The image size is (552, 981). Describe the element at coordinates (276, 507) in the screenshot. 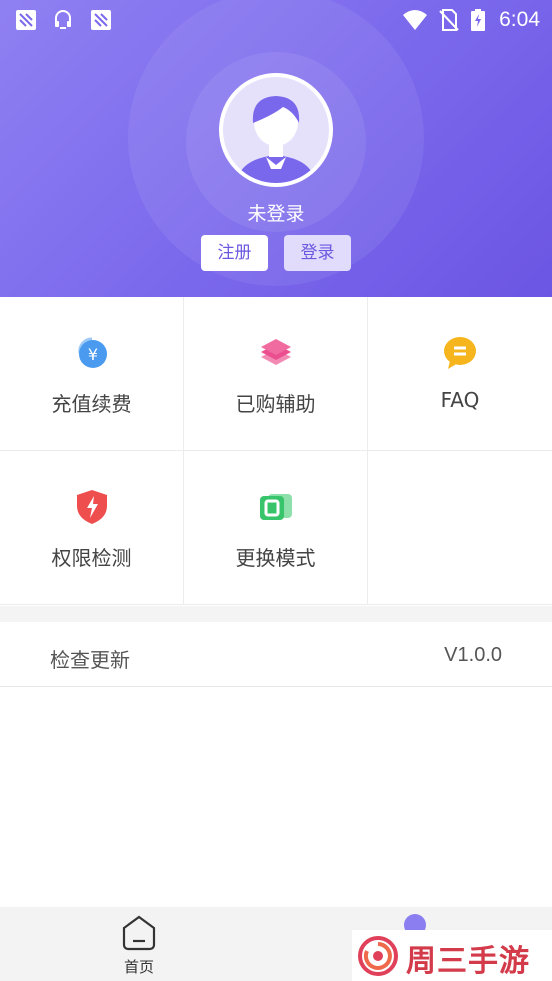

I see `switch-mode-icon` at that location.